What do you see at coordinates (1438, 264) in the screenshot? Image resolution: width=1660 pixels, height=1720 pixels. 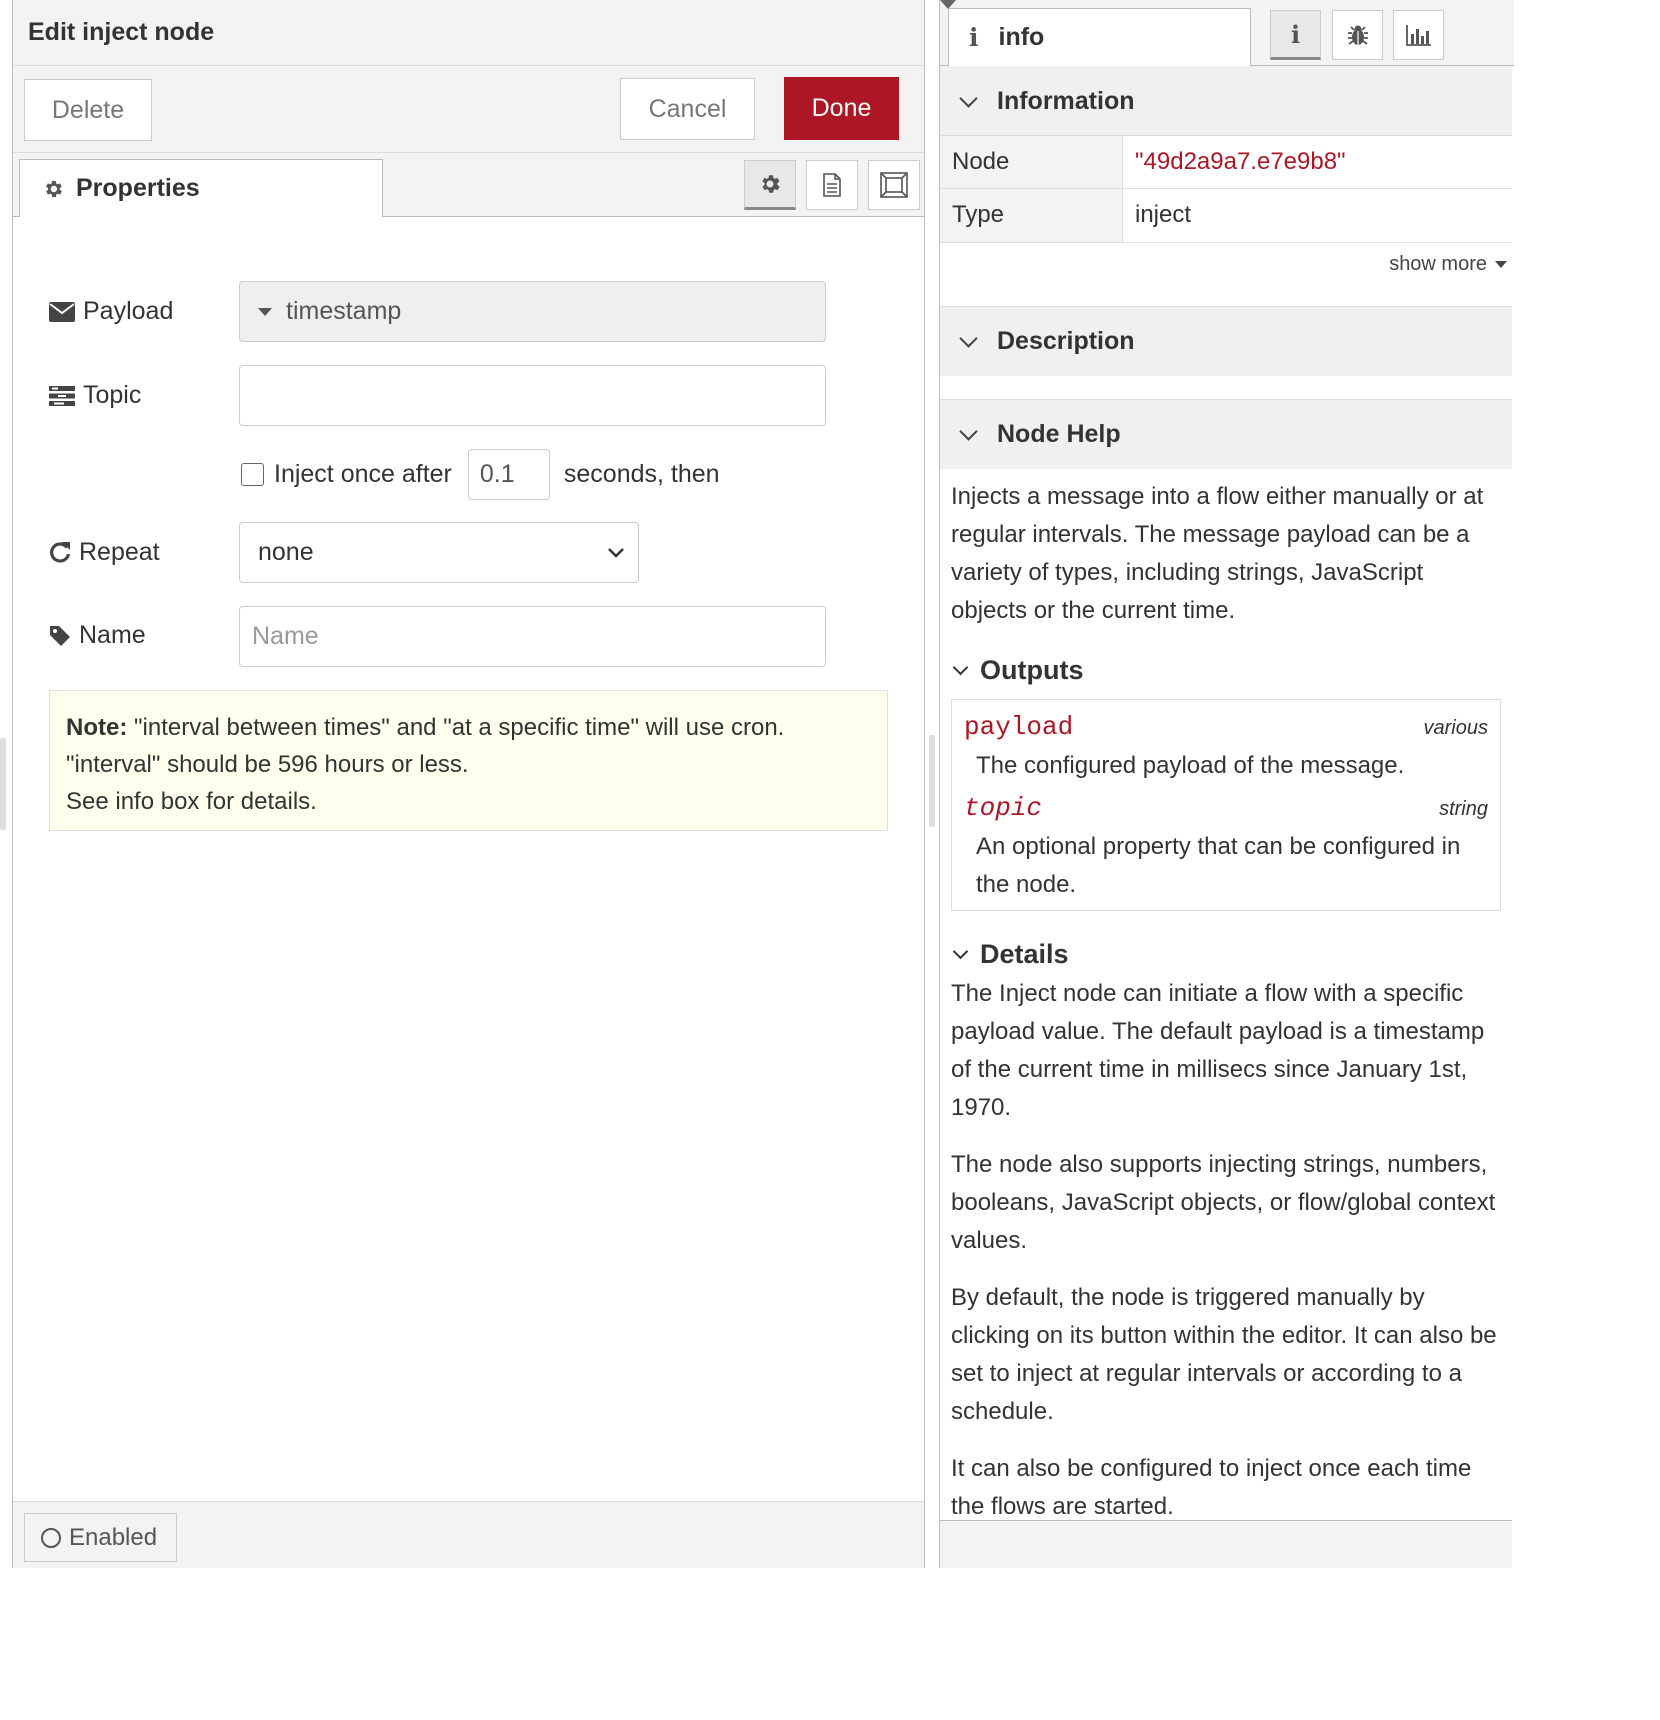 I see `show-more-label: show more` at bounding box center [1438, 264].